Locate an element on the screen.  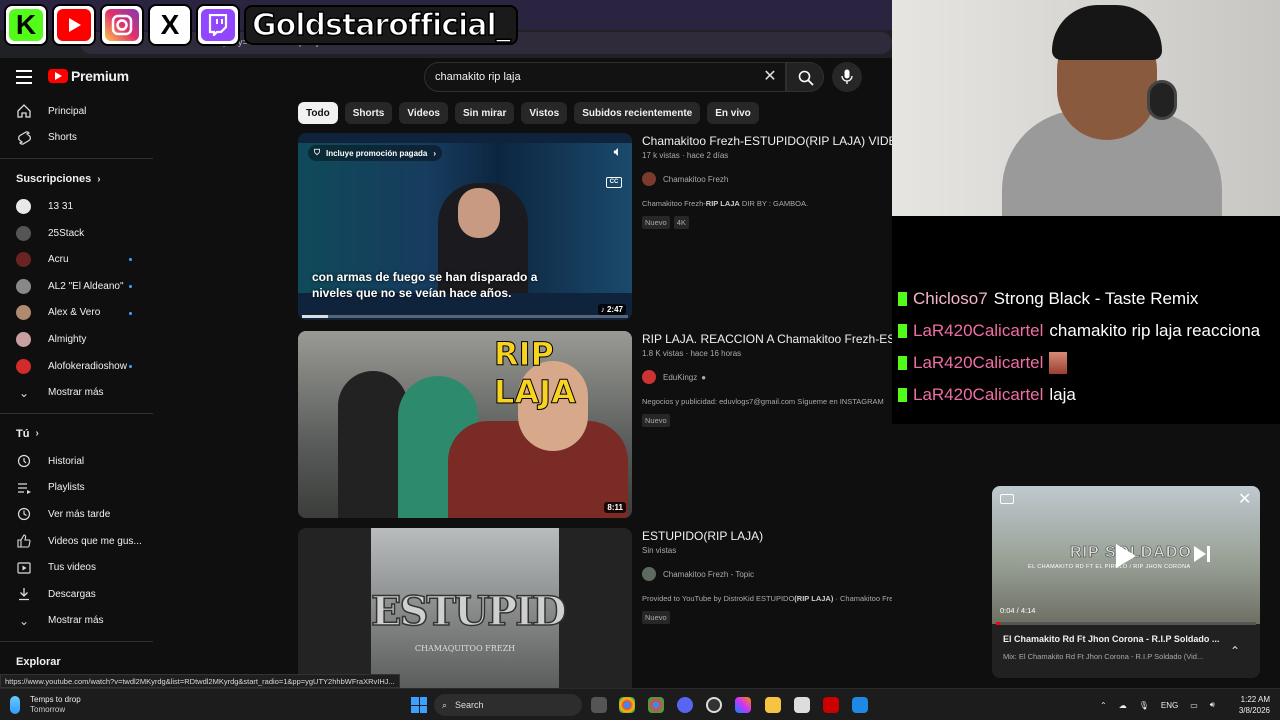
microphone-icon: 🎙︎ is located at coordinates (1144, 705).